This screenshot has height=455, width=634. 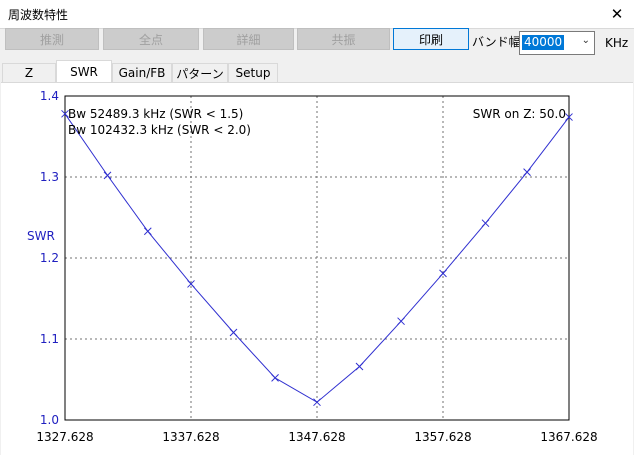 I want to click on bandwidth-annotation-1: Bw 52489.3 kHz (SWR < 1.5), so click(x=155, y=114).